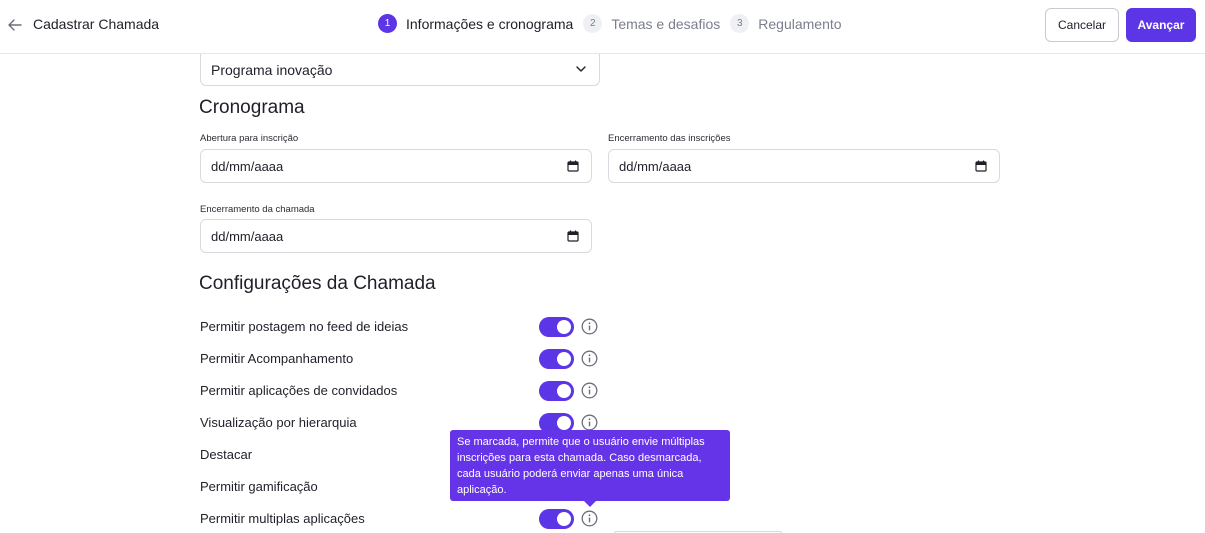  Describe the element at coordinates (590, 504) in the screenshot. I see `tooltip-arrow` at that location.